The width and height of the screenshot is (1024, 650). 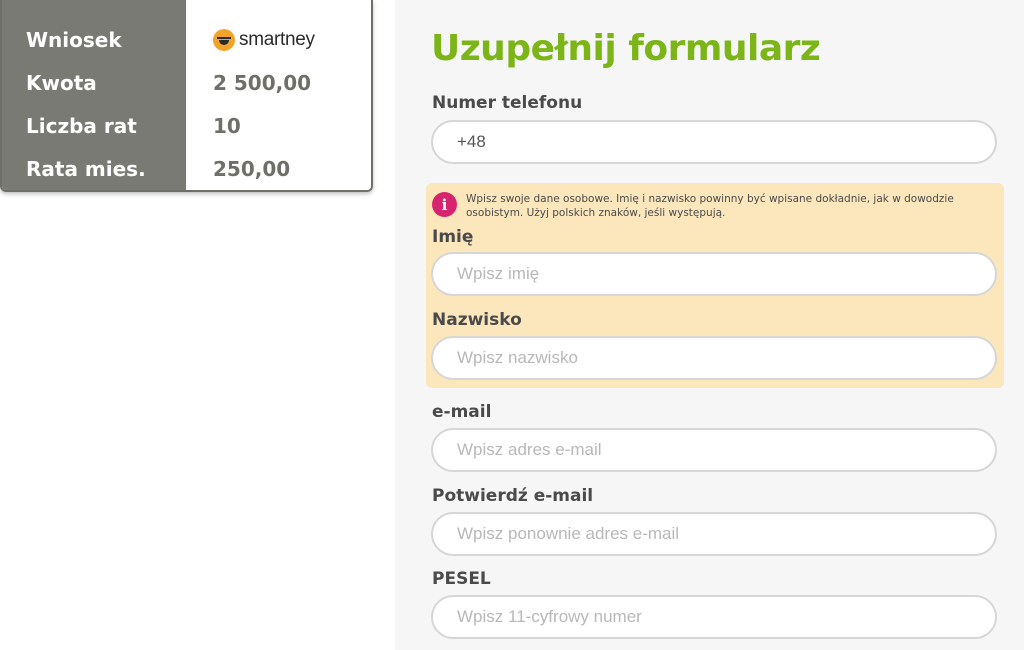 What do you see at coordinates (714, 450) in the screenshot?
I see `email-input` at bounding box center [714, 450].